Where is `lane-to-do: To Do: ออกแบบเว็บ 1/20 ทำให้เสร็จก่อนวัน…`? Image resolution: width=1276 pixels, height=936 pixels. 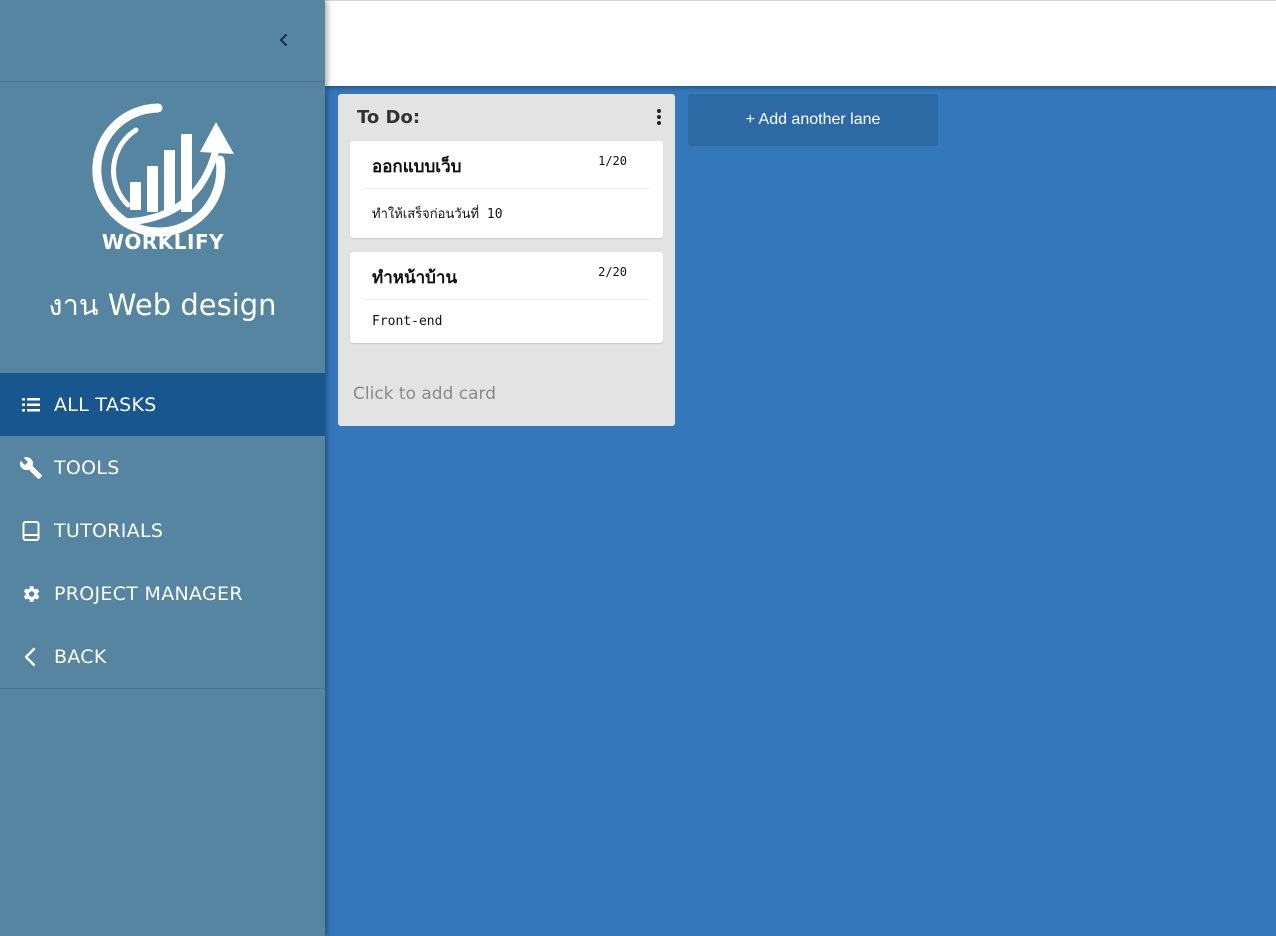
lane-to-do: To Do: ออกแบบเว็บ 1/20 ทำให้เสร็จก่อนวัน… is located at coordinates (506, 260).